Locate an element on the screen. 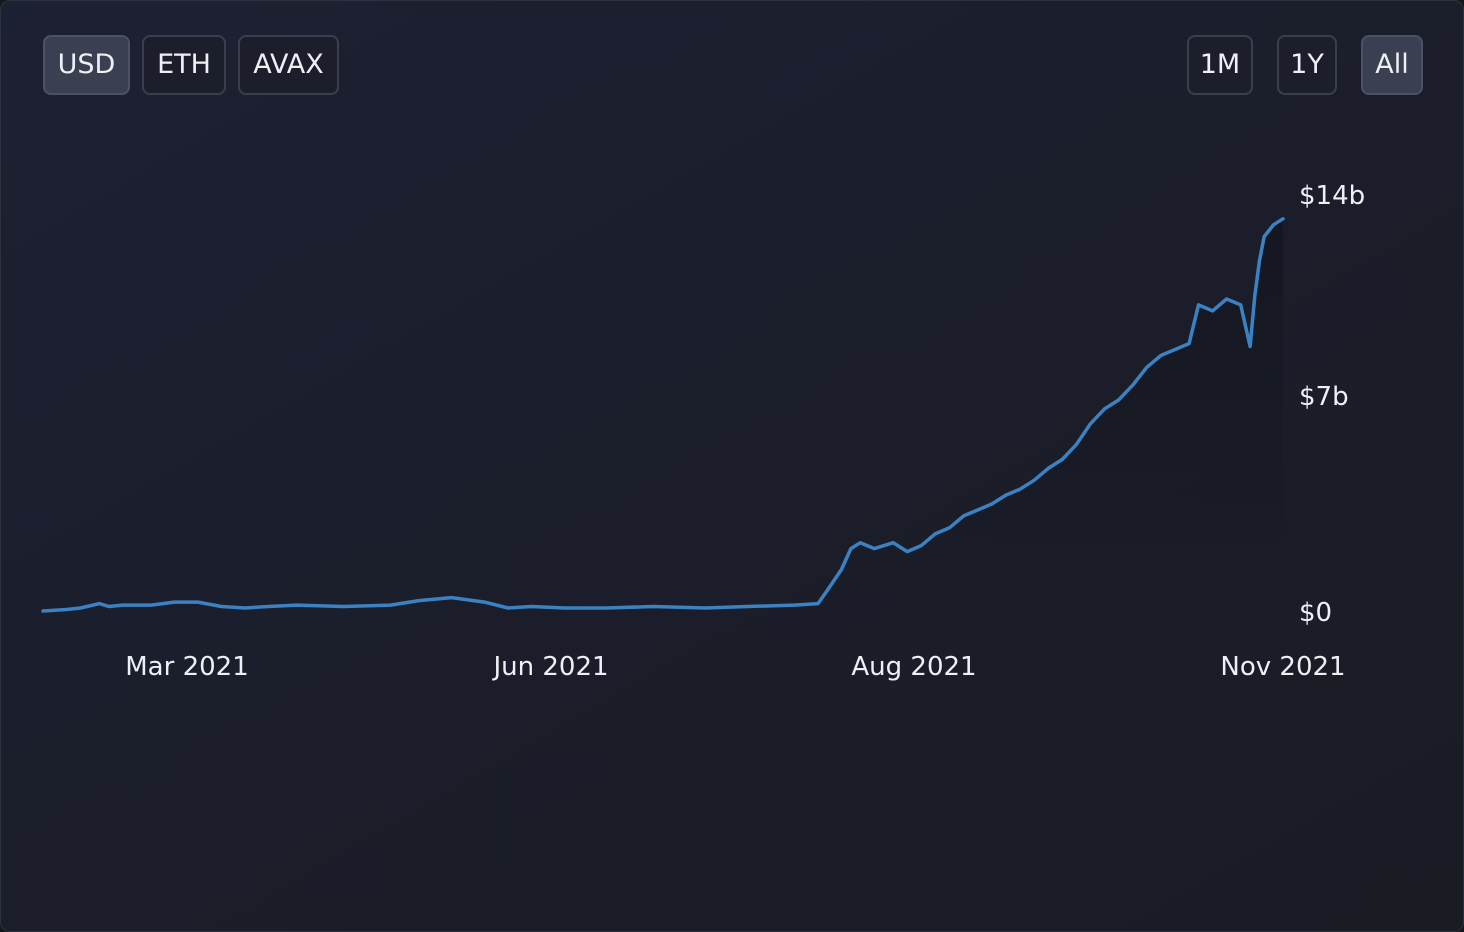 The image size is (1464, 932). x-tick-label: Aug 2021 is located at coordinates (913, 667).